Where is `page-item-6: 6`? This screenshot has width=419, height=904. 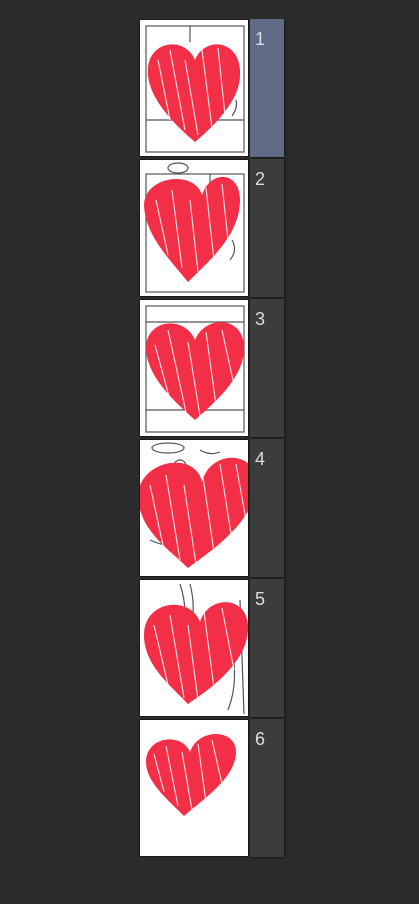
page-item-6: 6 is located at coordinates (212, 788).